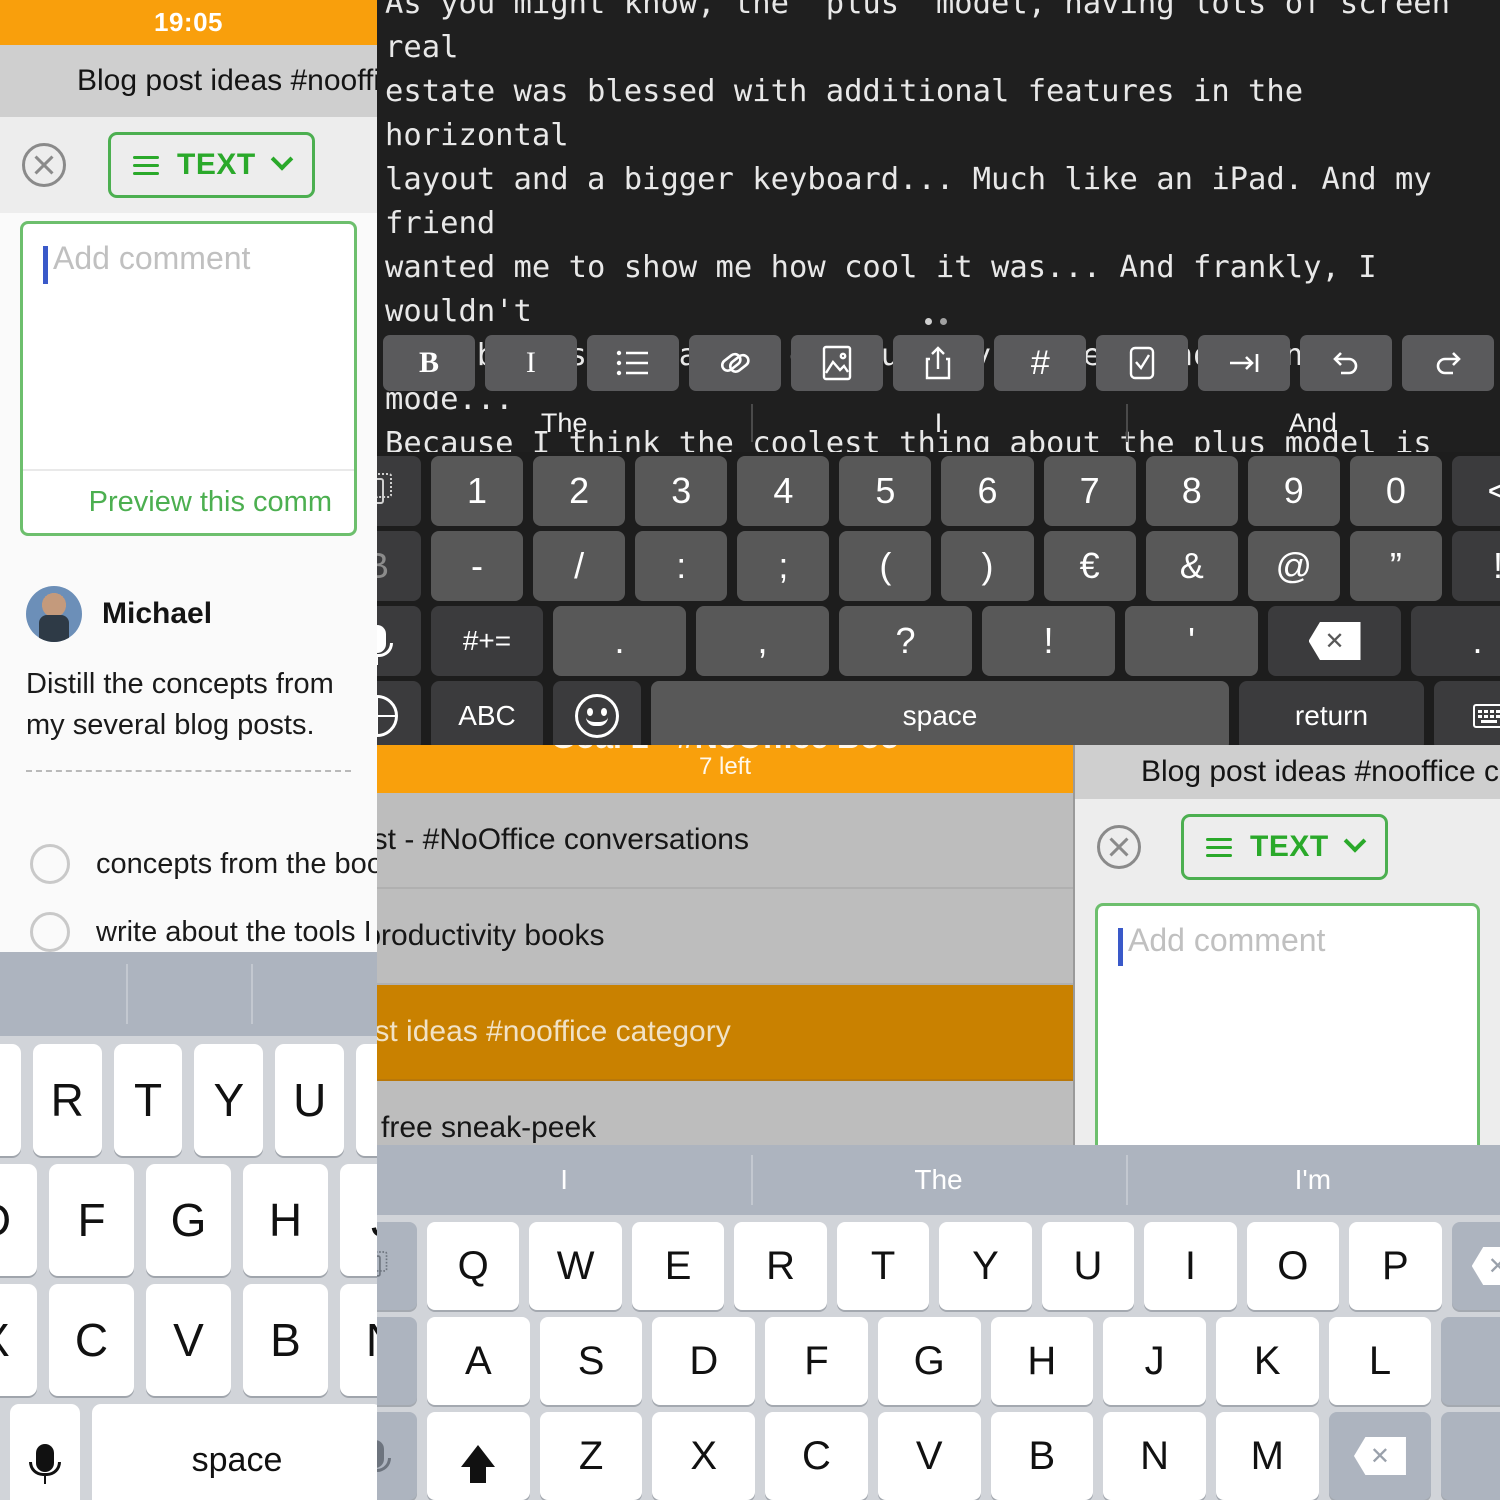 The image size is (1500, 1500). What do you see at coordinates (780, 1266) in the screenshot?
I see `key-r: R` at bounding box center [780, 1266].